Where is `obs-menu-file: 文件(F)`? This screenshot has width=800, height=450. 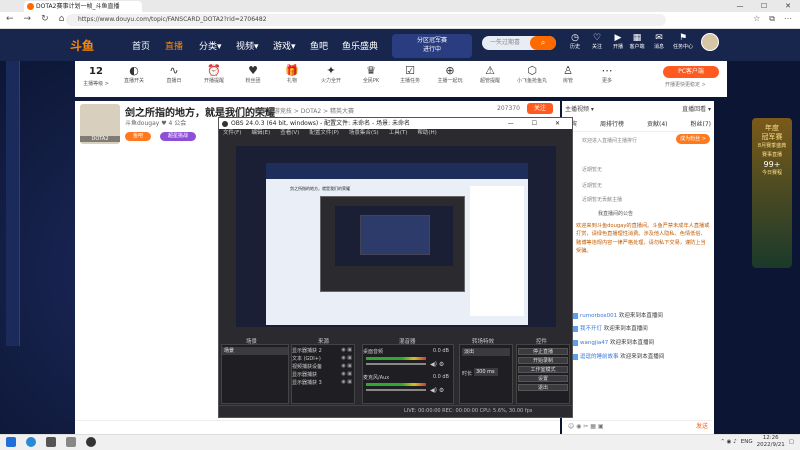 obs-menu-file: 文件(F) is located at coordinates (232, 133).